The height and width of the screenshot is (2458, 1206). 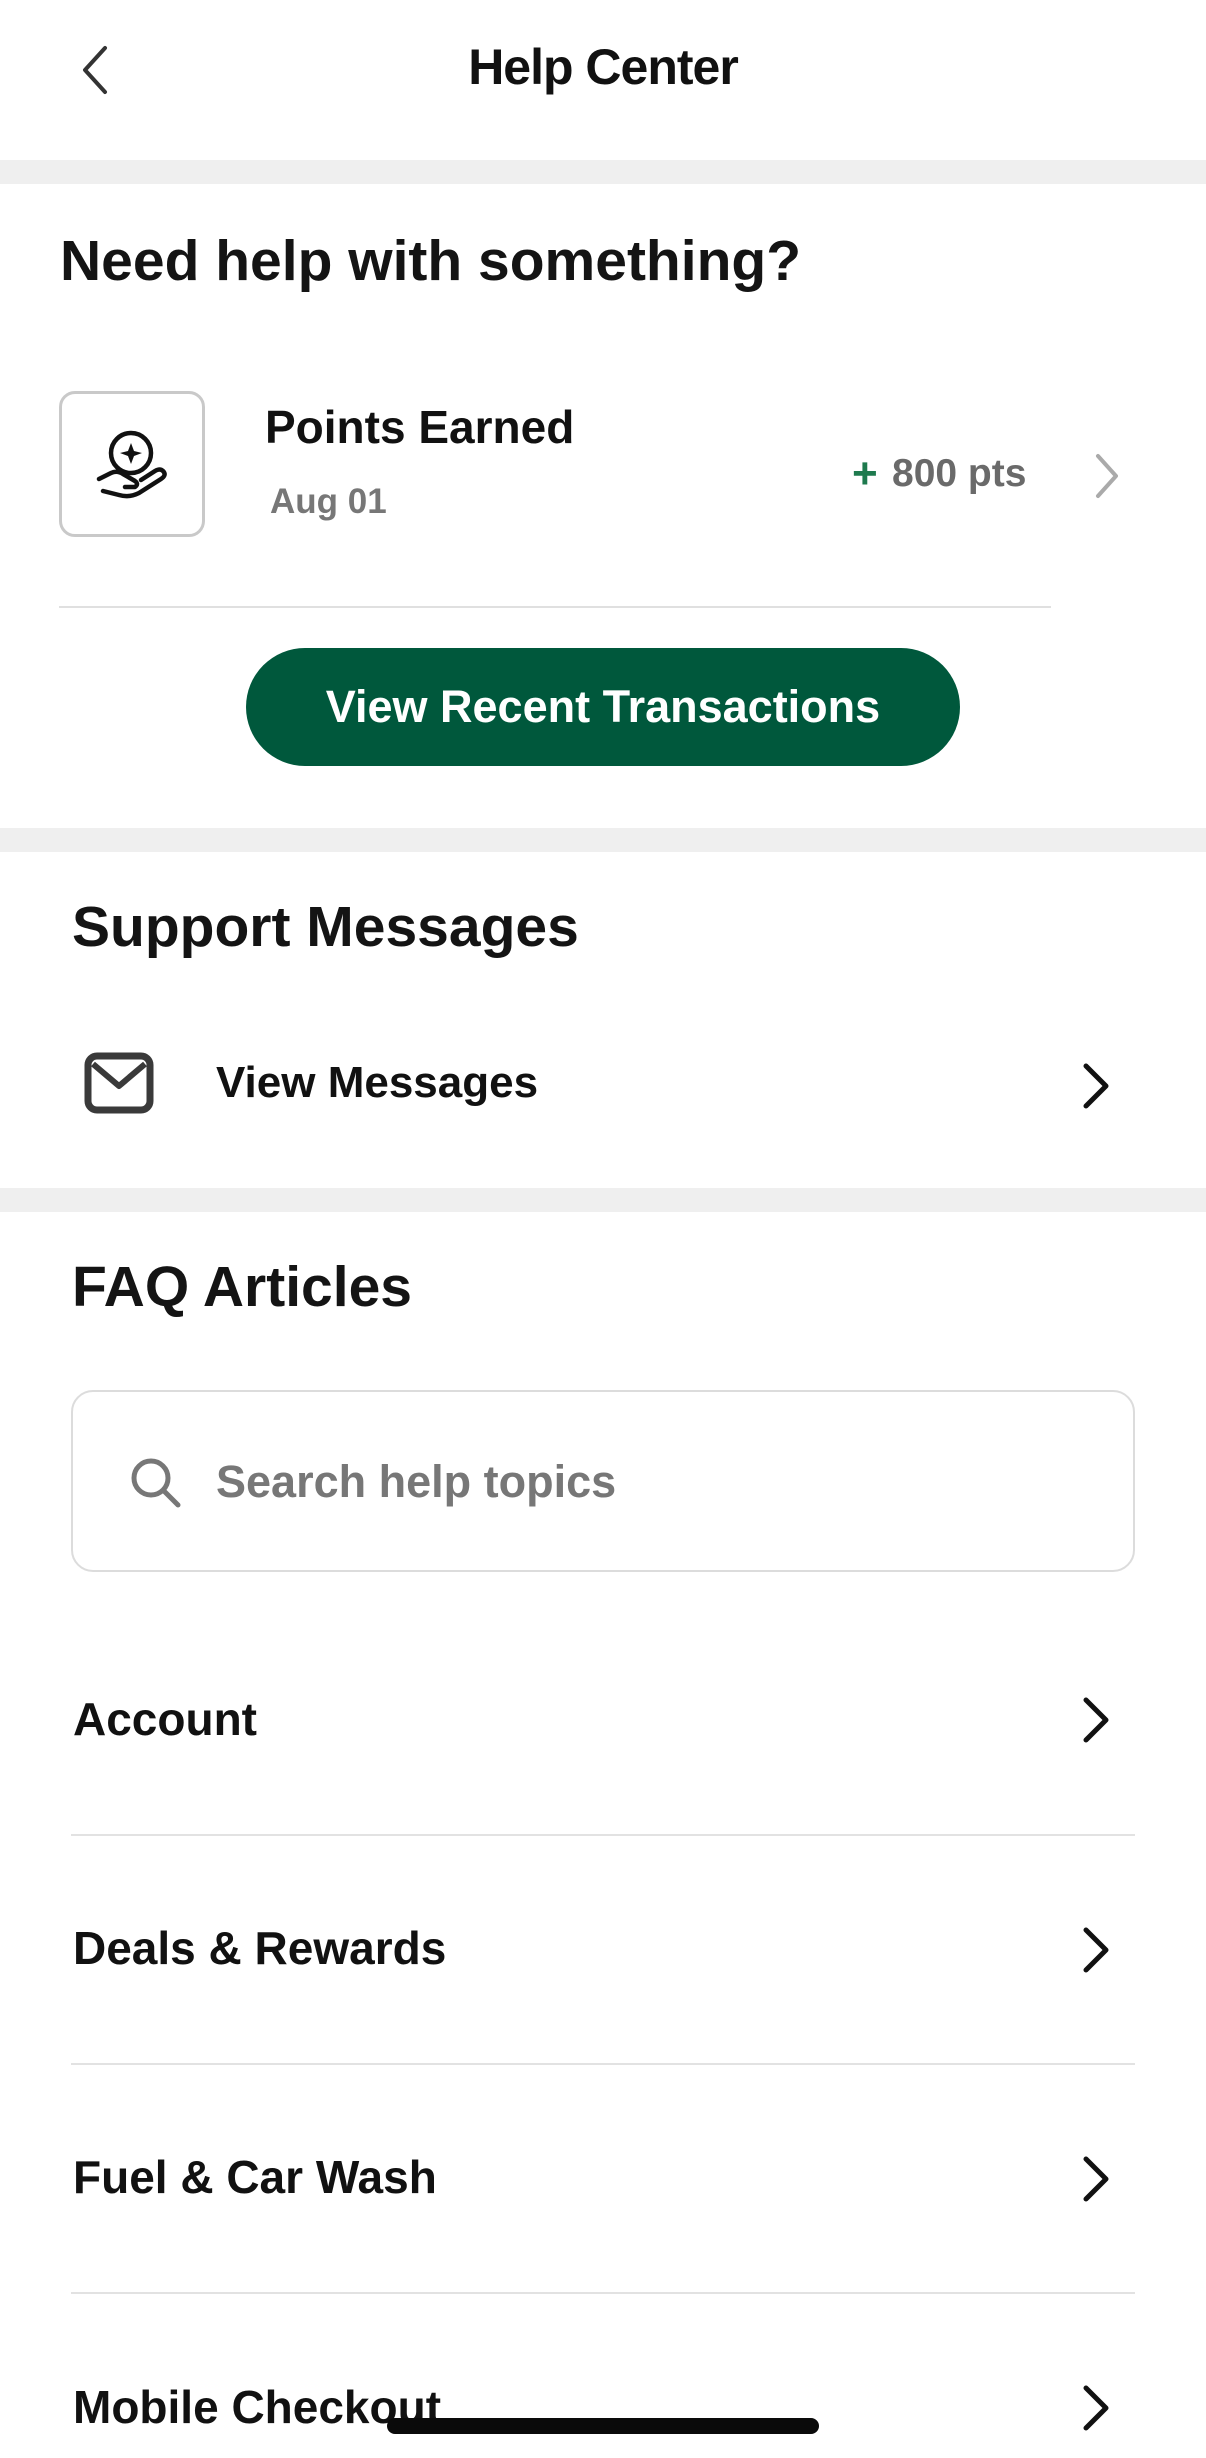 I want to click on page-title: Help Center, so click(x=603, y=67).